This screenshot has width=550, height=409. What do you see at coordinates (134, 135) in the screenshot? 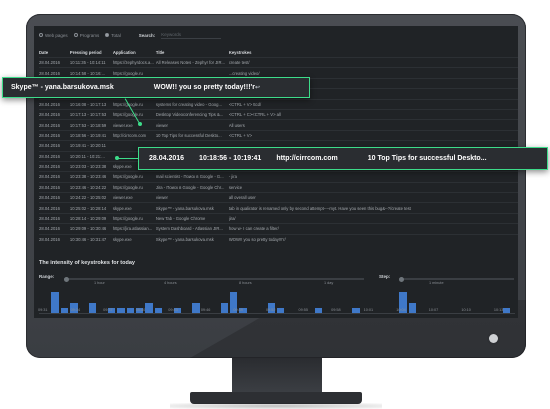
I see `cell-application: http://cirrcom.com` at bounding box center [134, 135].